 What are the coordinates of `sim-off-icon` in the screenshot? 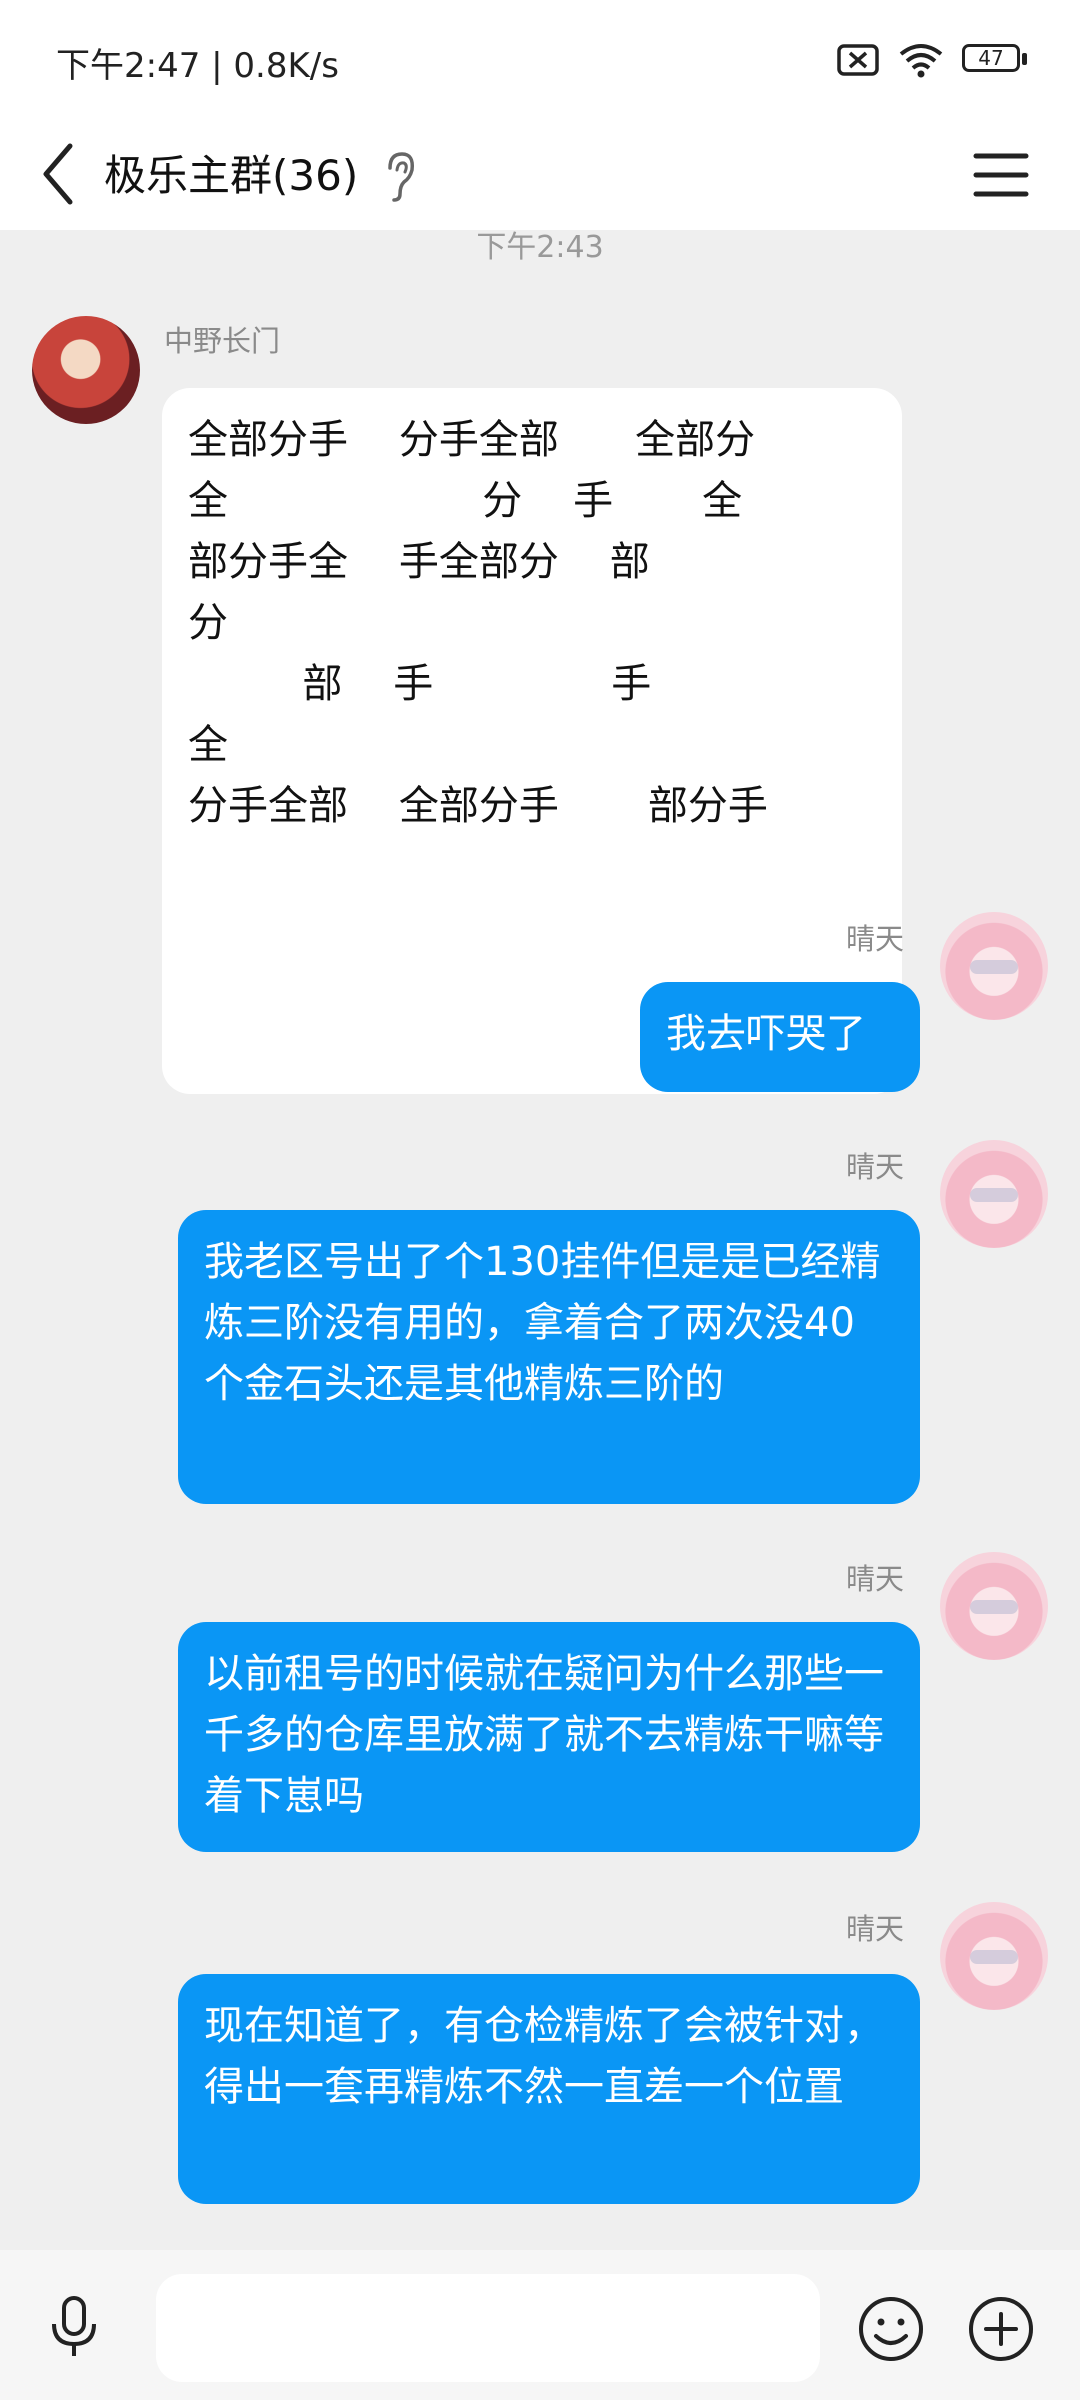 It's located at (858, 60).